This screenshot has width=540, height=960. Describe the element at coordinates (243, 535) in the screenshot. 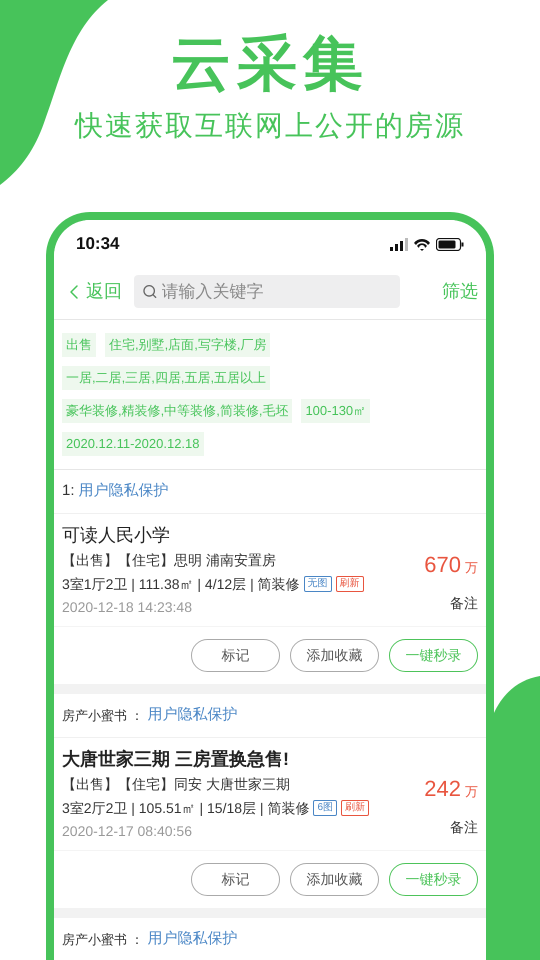

I see `listing-title: 可读人民小学` at that location.